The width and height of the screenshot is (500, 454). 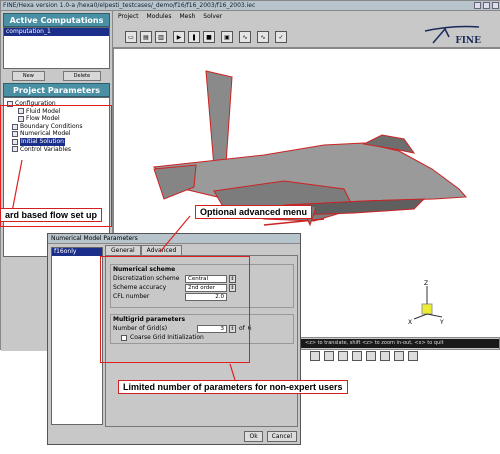 What do you see at coordinates (56, 48) in the screenshot?
I see `active-computations-list: computation_1` at bounding box center [56, 48].